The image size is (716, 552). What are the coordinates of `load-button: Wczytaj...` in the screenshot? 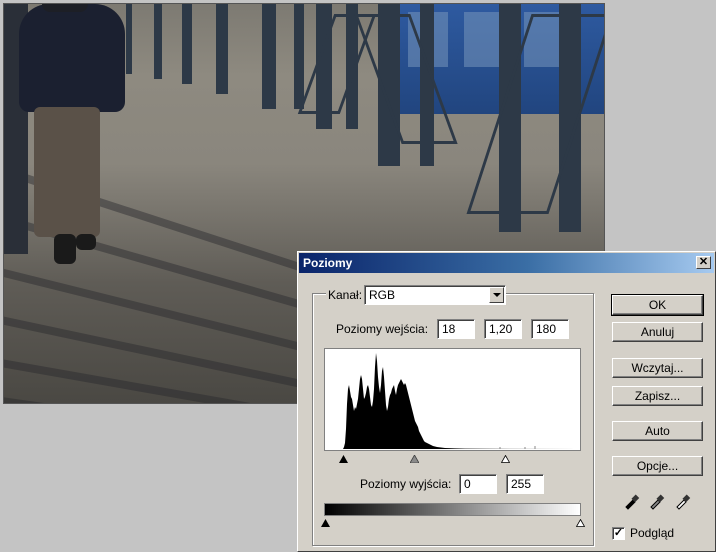 It's located at (657, 368).